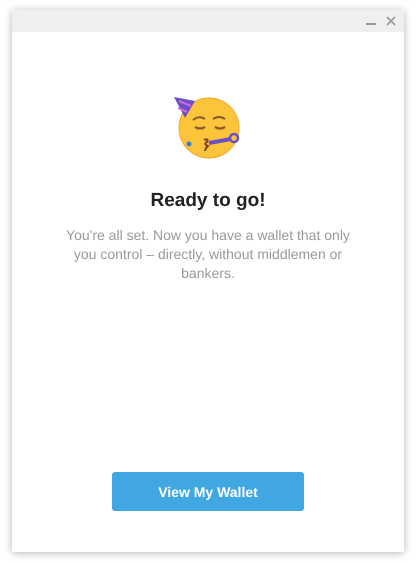 This screenshot has width=416, height=563. Describe the element at coordinates (208, 491) in the screenshot. I see `view-wallet-button: View My Wallet` at that location.